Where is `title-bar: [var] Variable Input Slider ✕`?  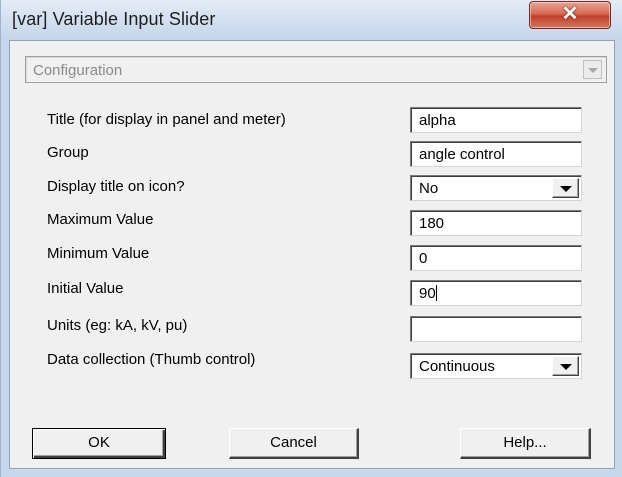 title-bar: [var] Variable Input Slider ✕ is located at coordinates (311, 20).